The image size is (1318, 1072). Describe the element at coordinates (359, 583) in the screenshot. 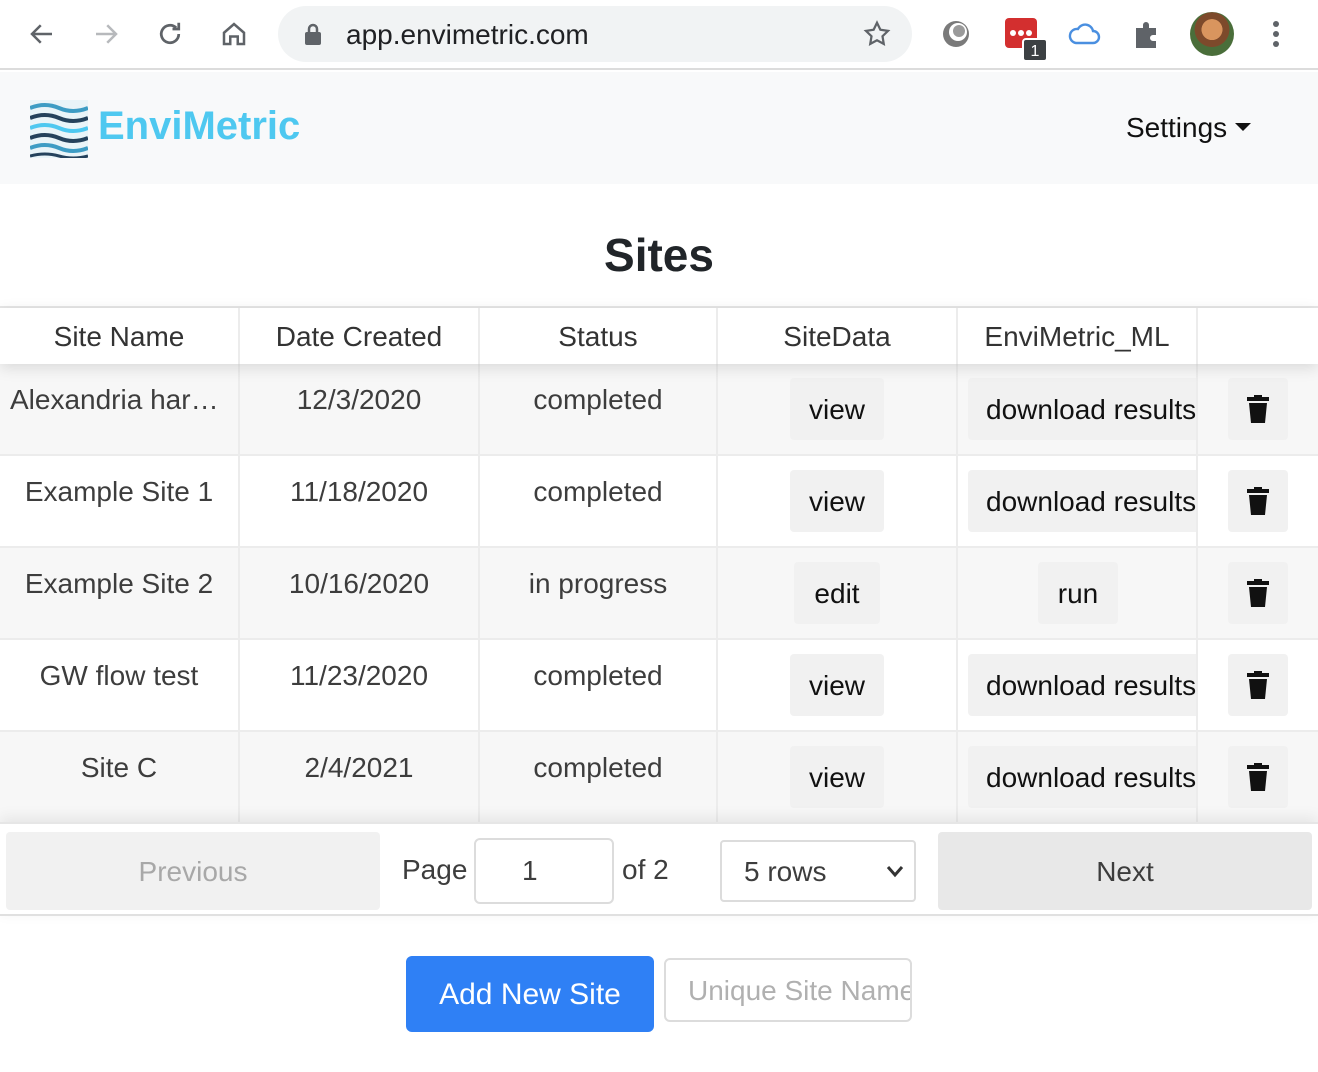

I see `date-created: 10/16/2020` at that location.